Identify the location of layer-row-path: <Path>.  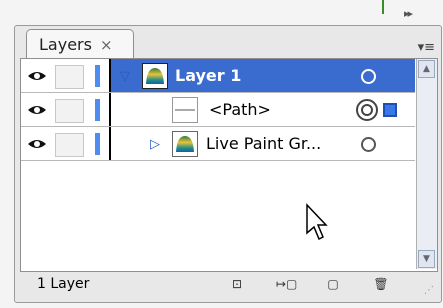
(218, 110).